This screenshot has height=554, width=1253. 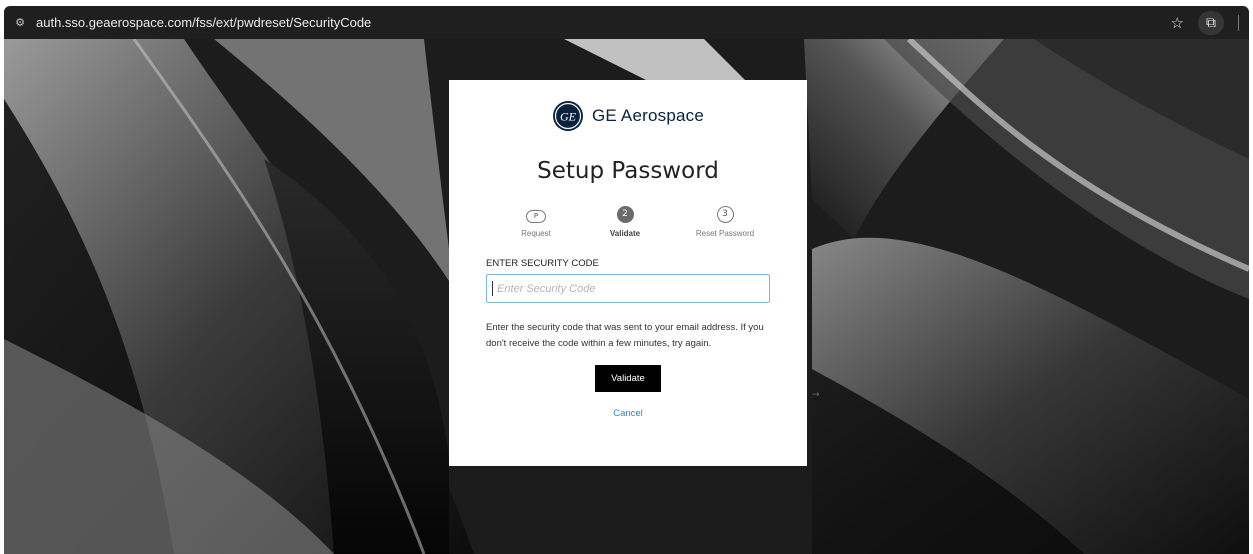 What do you see at coordinates (628, 413) in the screenshot?
I see `cancel-link: Cancel` at bounding box center [628, 413].